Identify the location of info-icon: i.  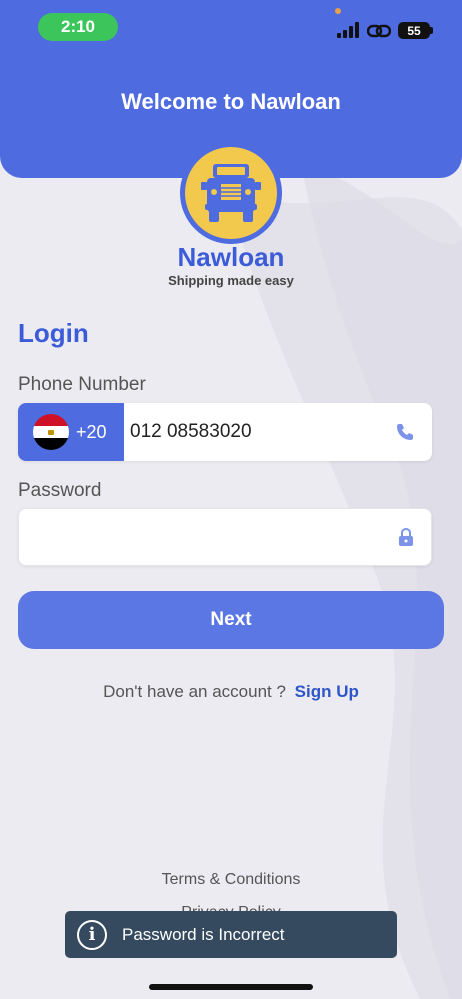
(92, 934).